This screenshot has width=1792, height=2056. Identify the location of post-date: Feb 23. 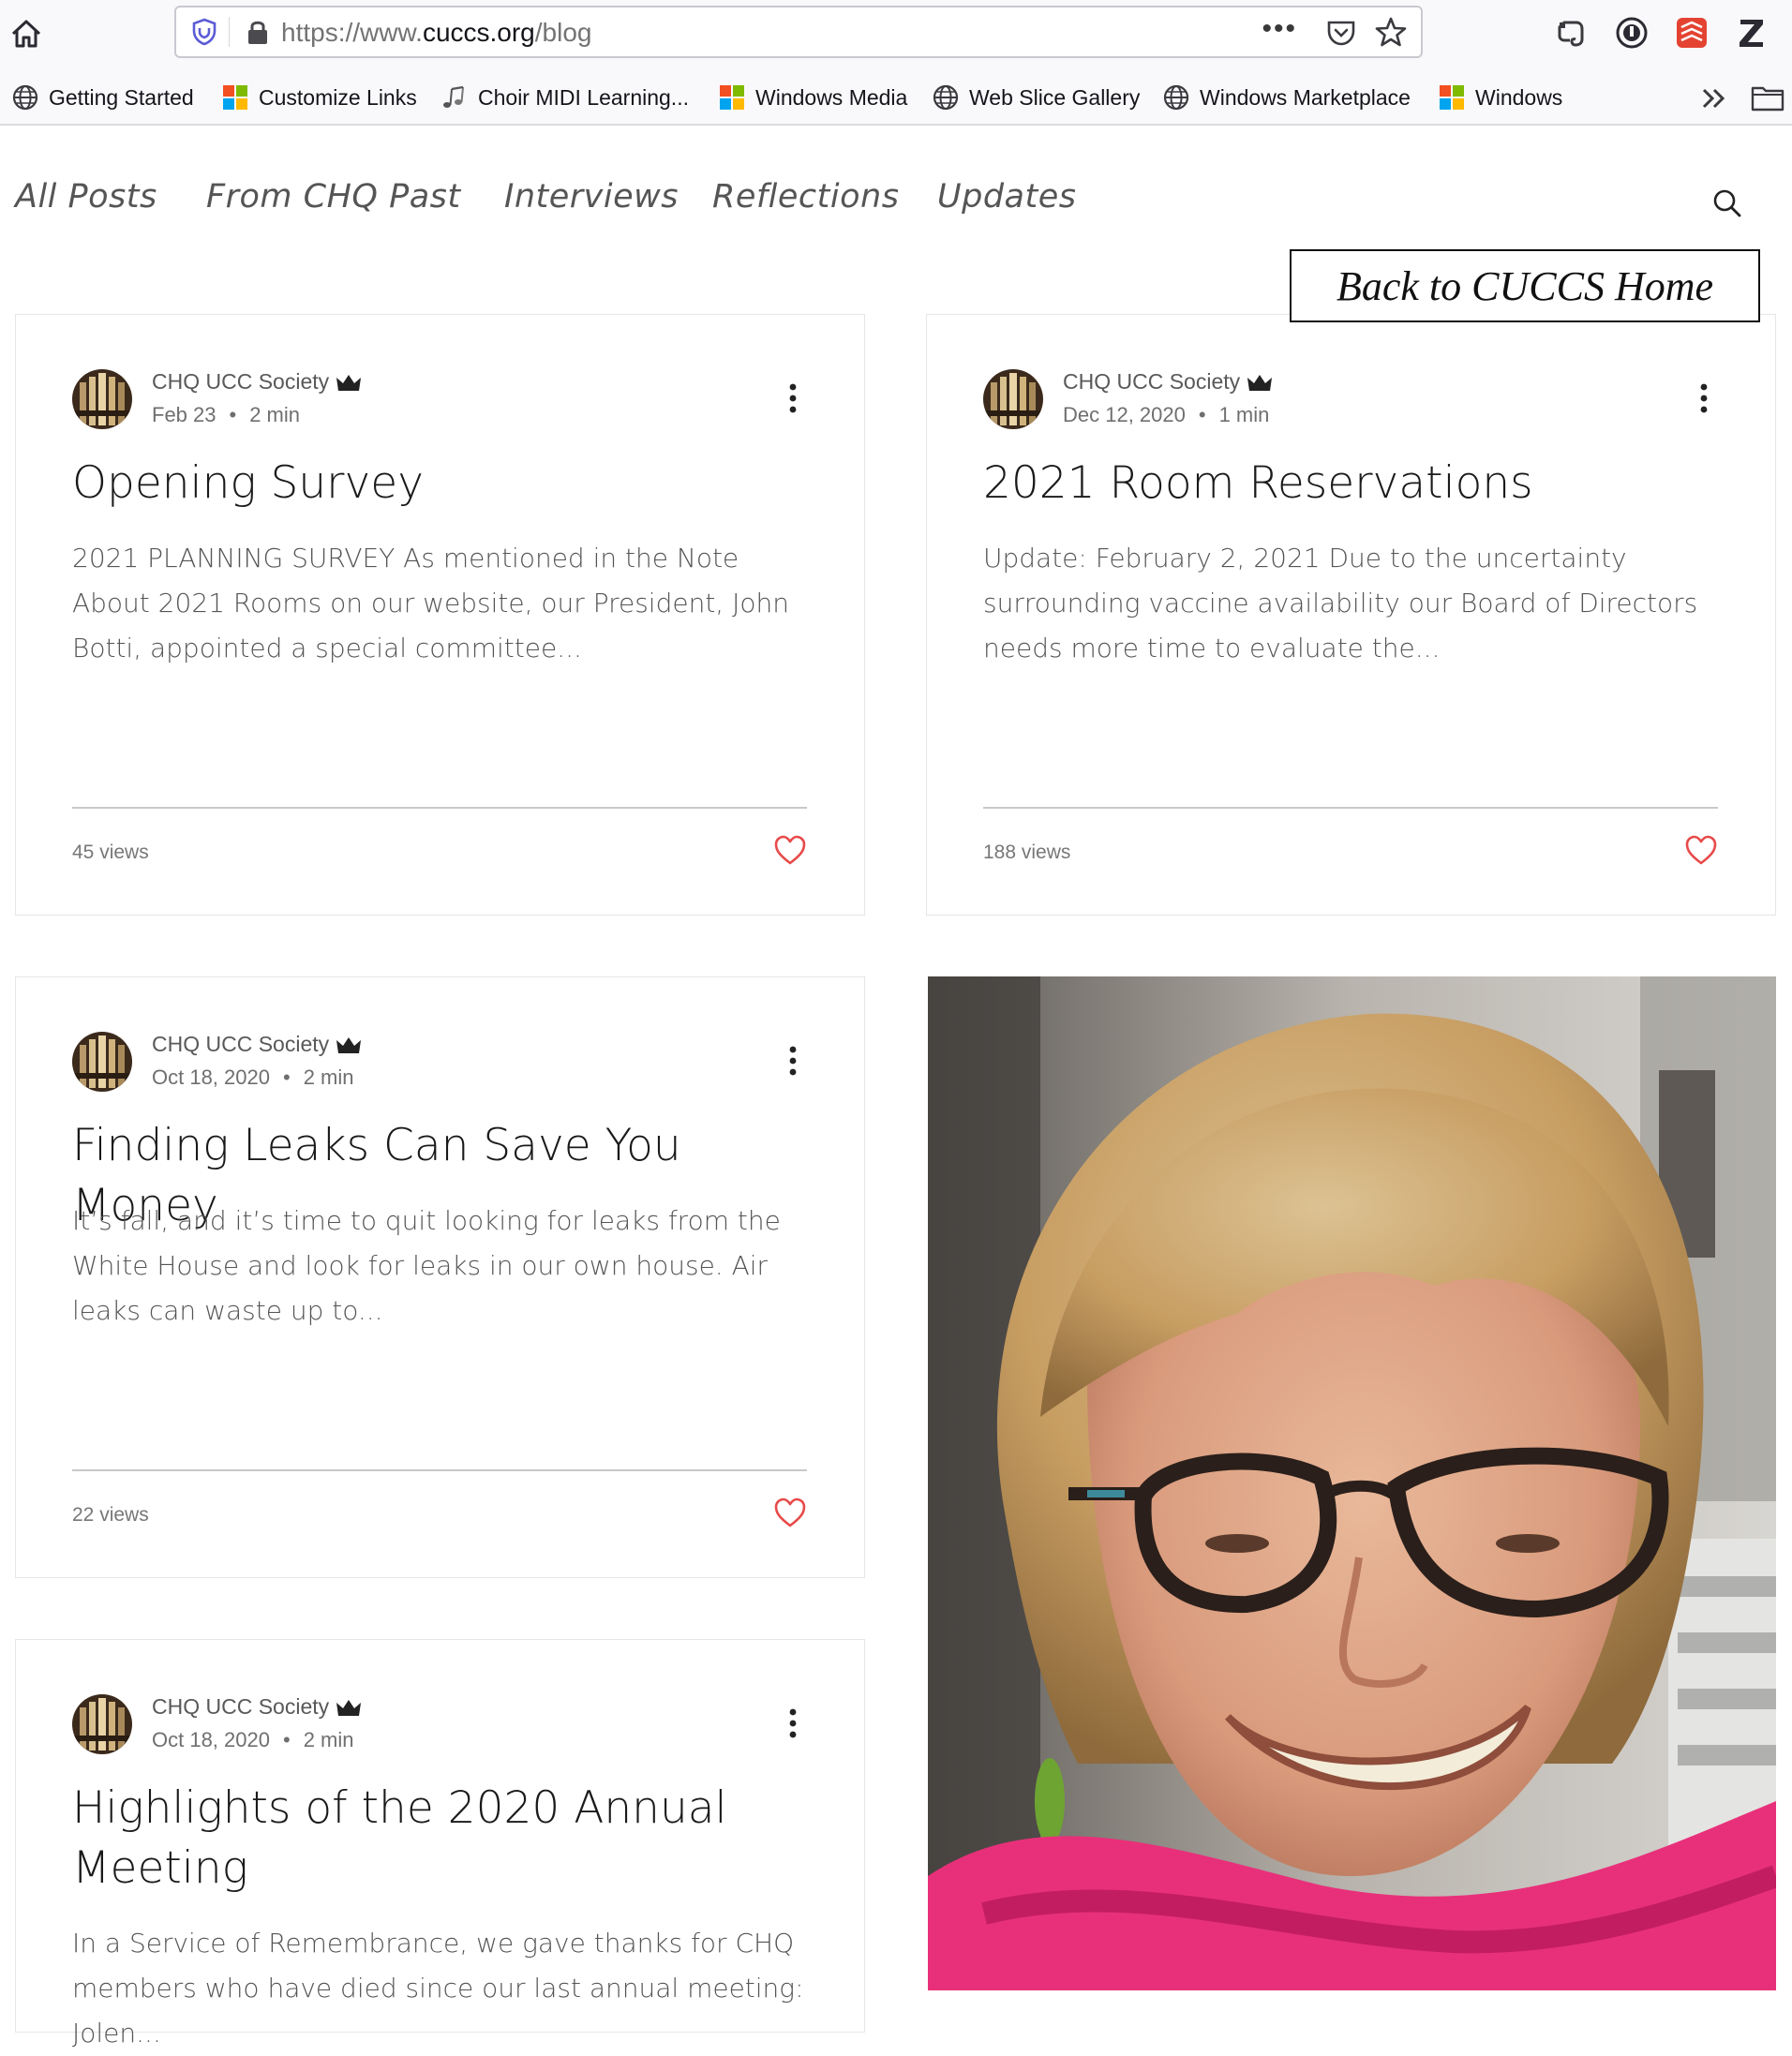
(184, 414).